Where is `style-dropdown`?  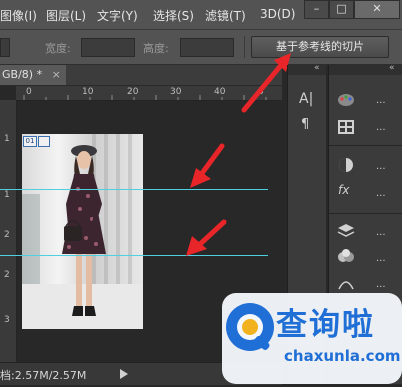
style-dropdown is located at coordinates (5, 47).